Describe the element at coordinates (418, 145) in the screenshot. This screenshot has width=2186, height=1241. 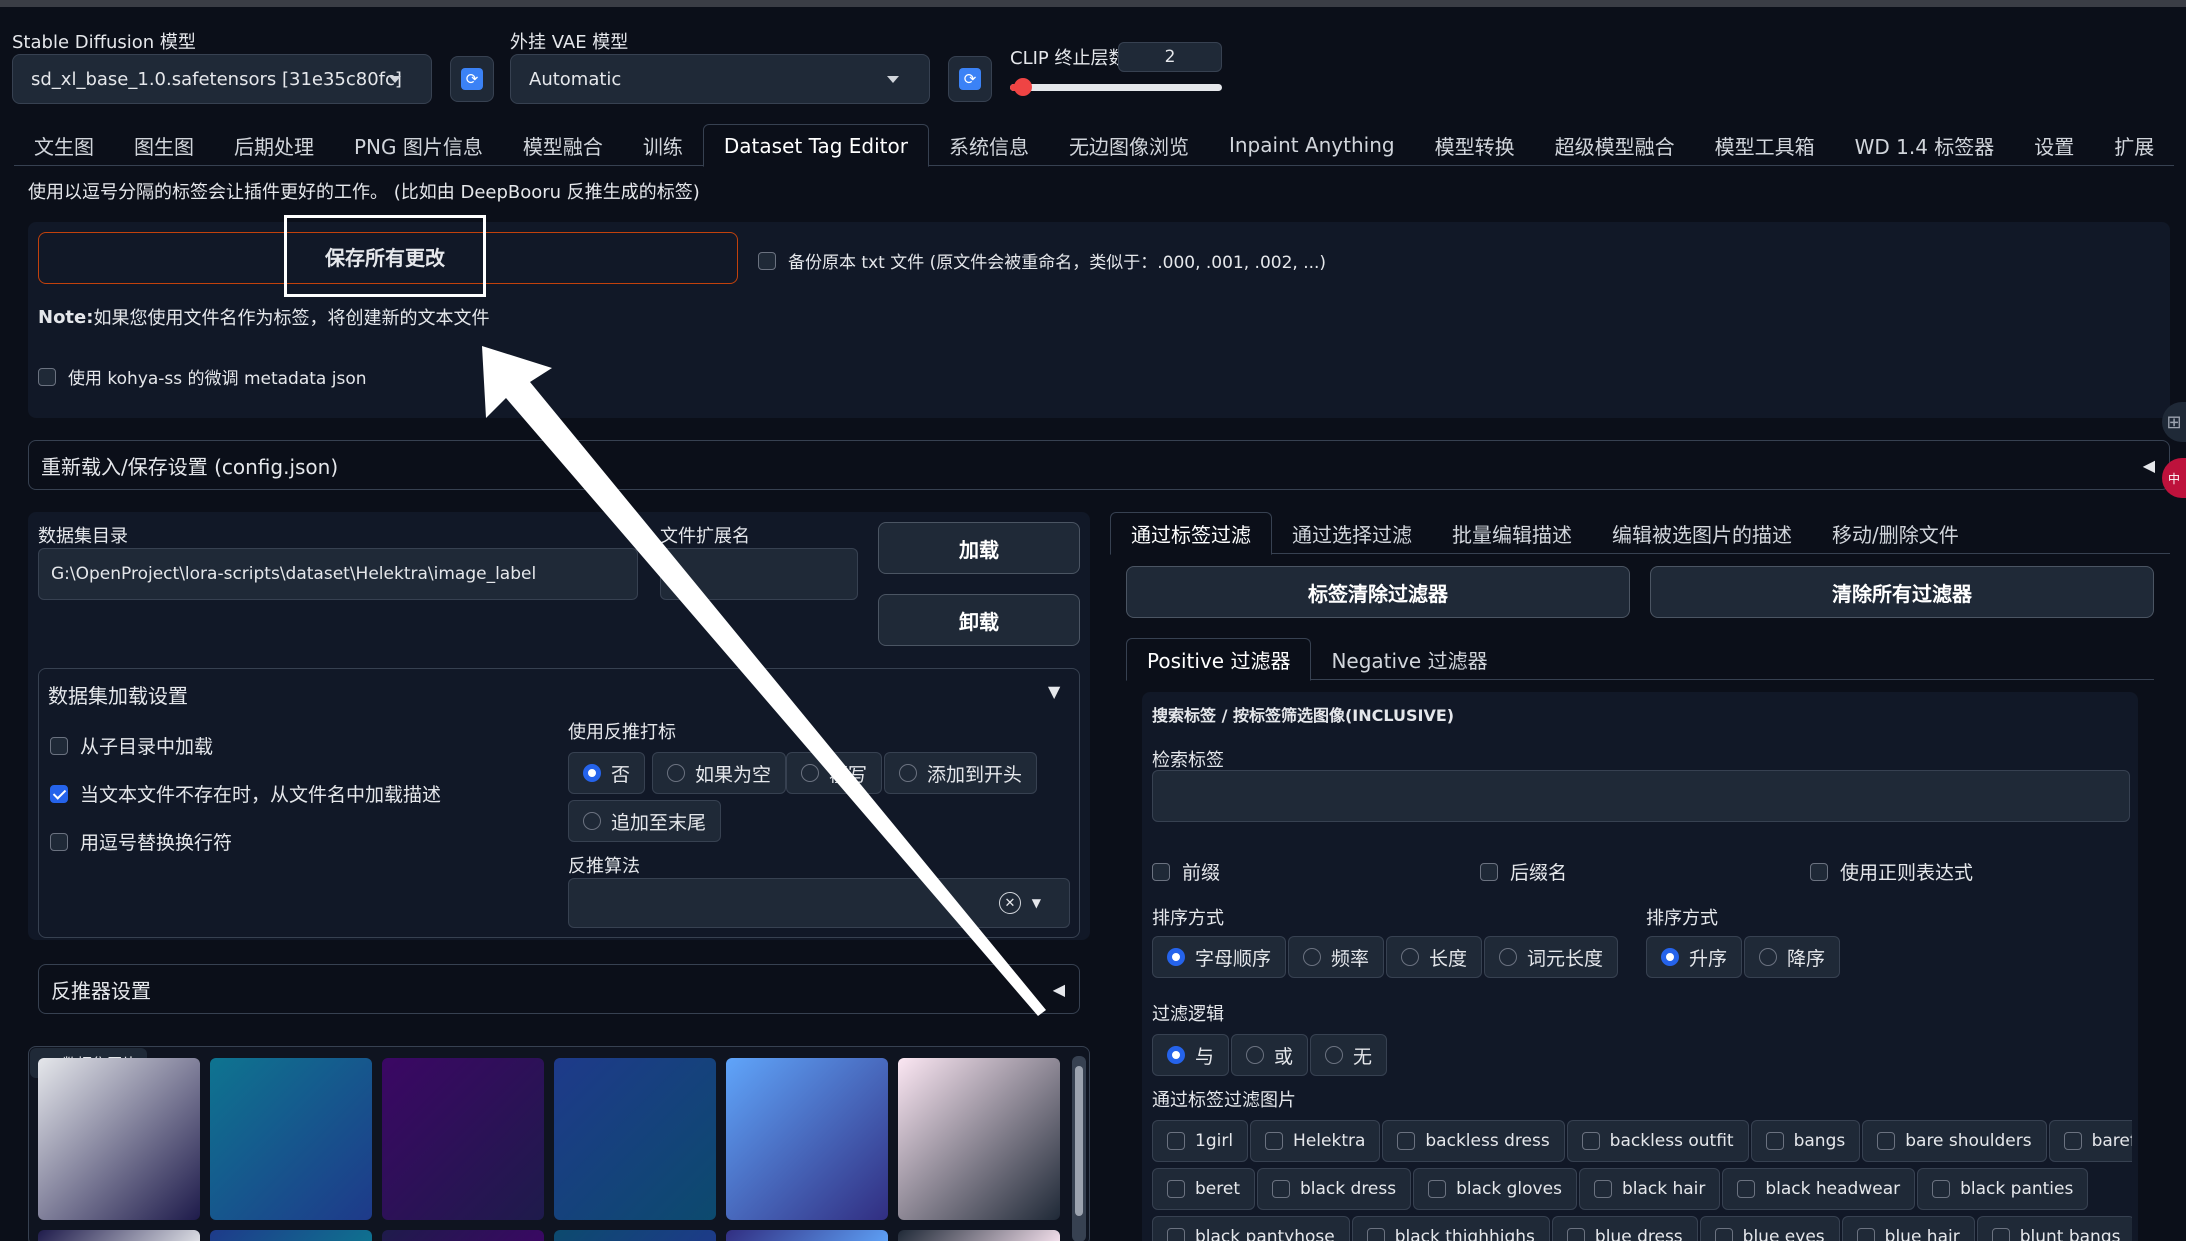
I see `tab-3: PNG 图片信息` at that location.